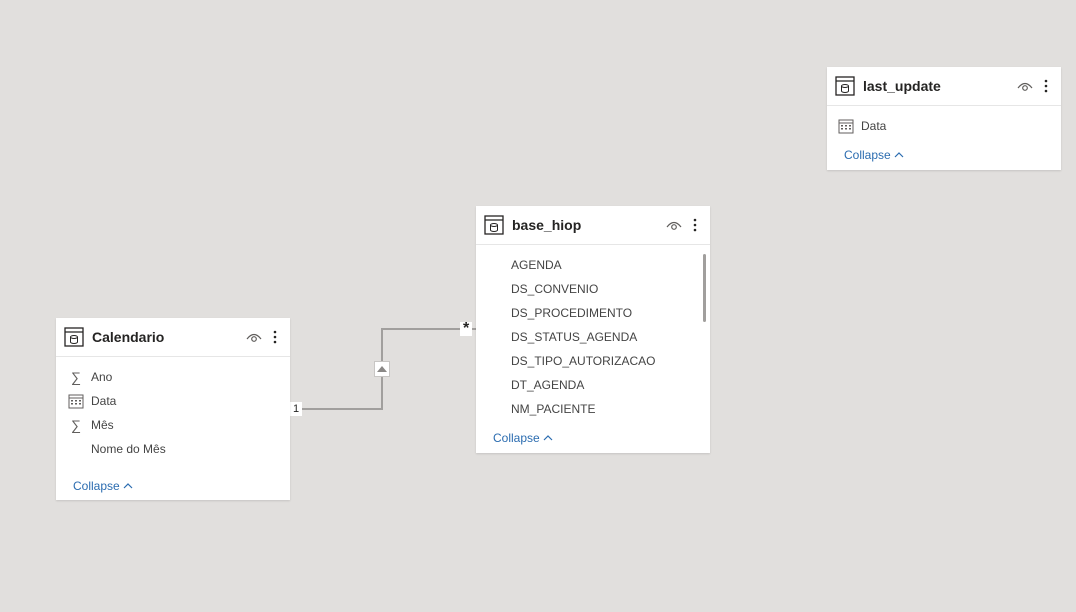  I want to click on field-row: DS_CONVENIO, so click(599, 289).